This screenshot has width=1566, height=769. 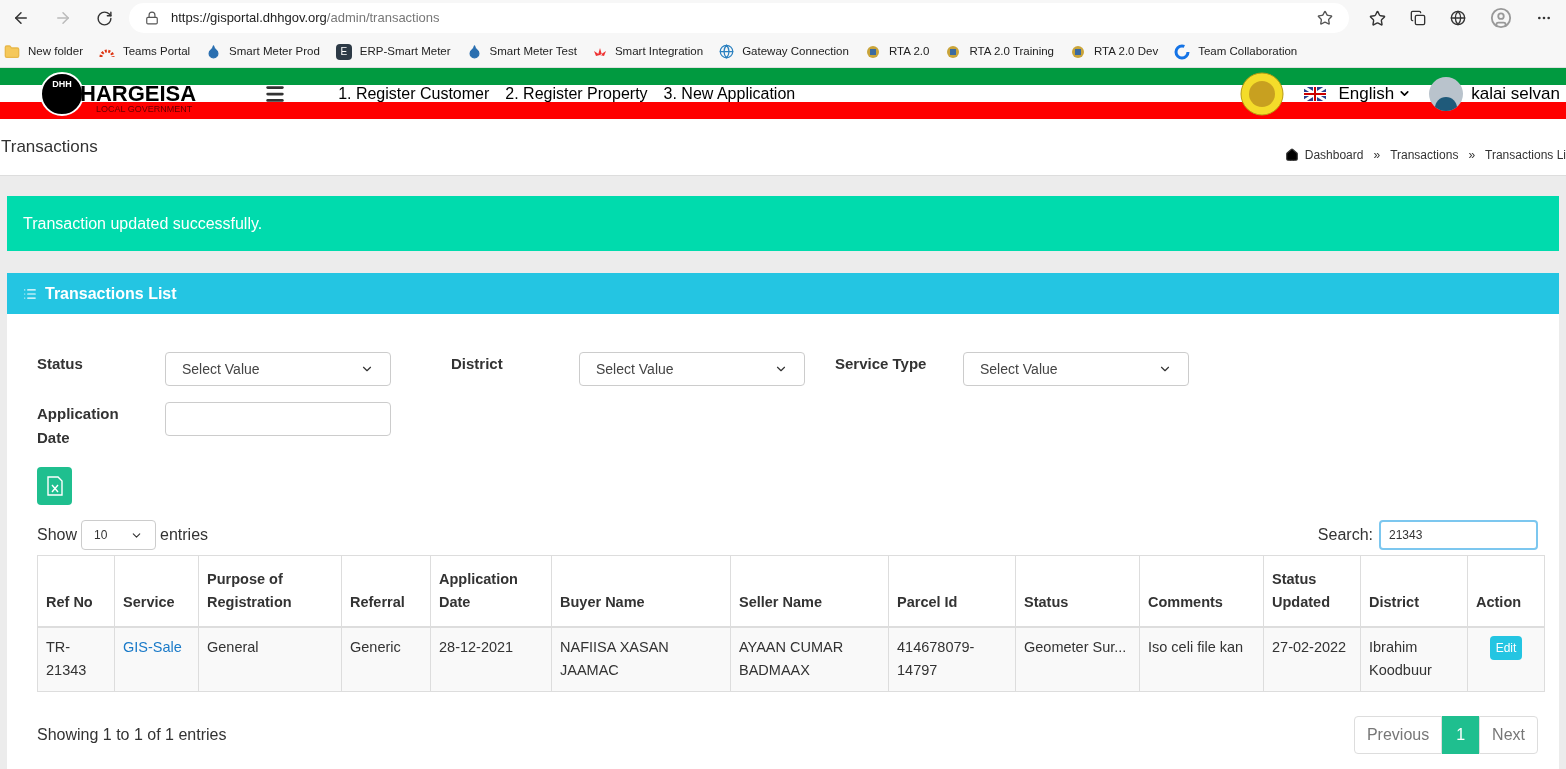 What do you see at coordinates (1312, 659) in the screenshot?
I see `table-cell: 27-02-2022` at bounding box center [1312, 659].